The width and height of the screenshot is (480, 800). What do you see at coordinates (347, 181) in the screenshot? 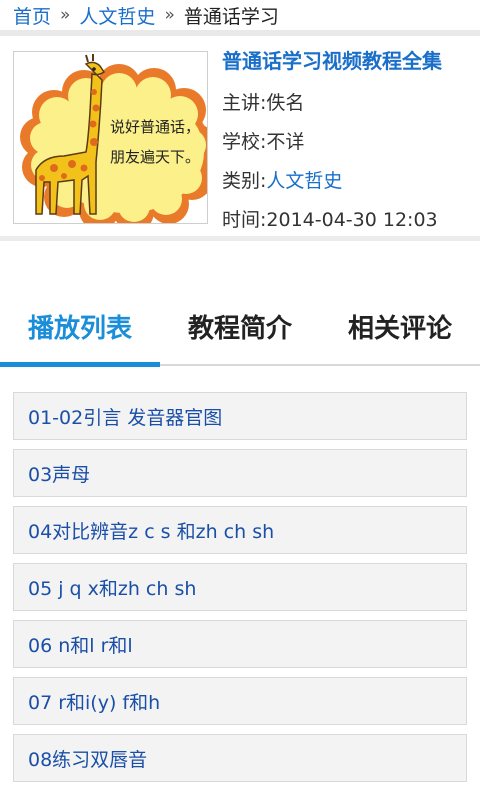
I see `category-row: 类别:人文哲史` at bounding box center [347, 181].